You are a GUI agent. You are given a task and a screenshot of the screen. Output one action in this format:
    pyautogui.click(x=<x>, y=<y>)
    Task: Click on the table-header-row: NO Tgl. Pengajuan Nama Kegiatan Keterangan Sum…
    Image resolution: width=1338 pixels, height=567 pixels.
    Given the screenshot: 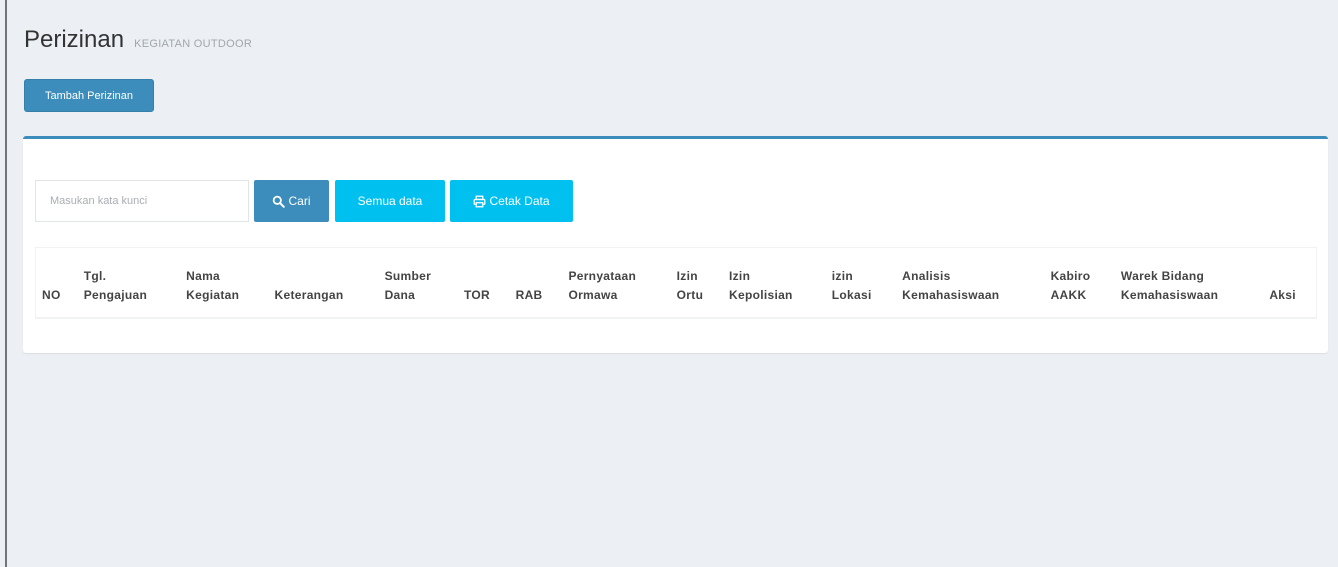 What is the action you would take?
    pyautogui.click(x=676, y=283)
    